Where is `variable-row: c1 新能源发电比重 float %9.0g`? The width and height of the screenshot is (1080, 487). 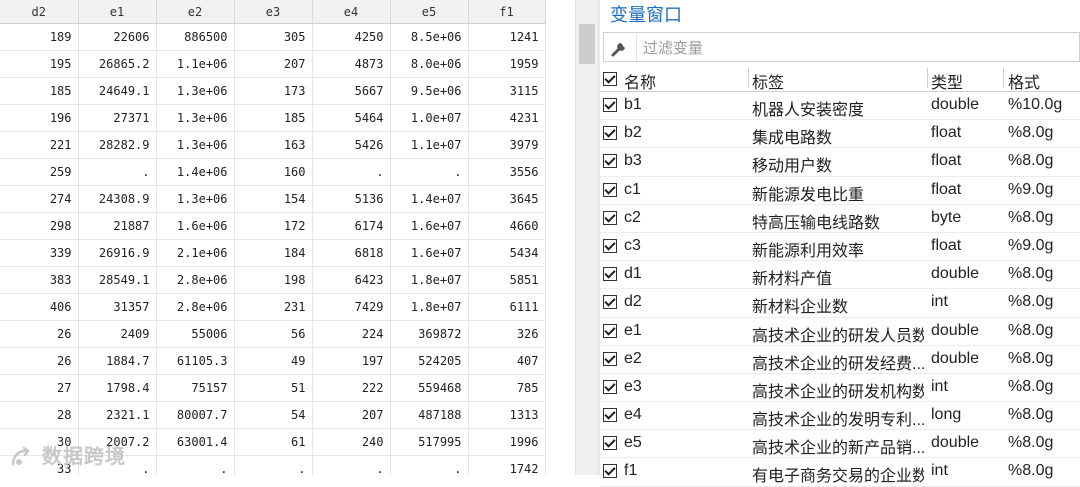
variable-row: c1 新能源发电比重 float %9.0g is located at coordinates (840, 191).